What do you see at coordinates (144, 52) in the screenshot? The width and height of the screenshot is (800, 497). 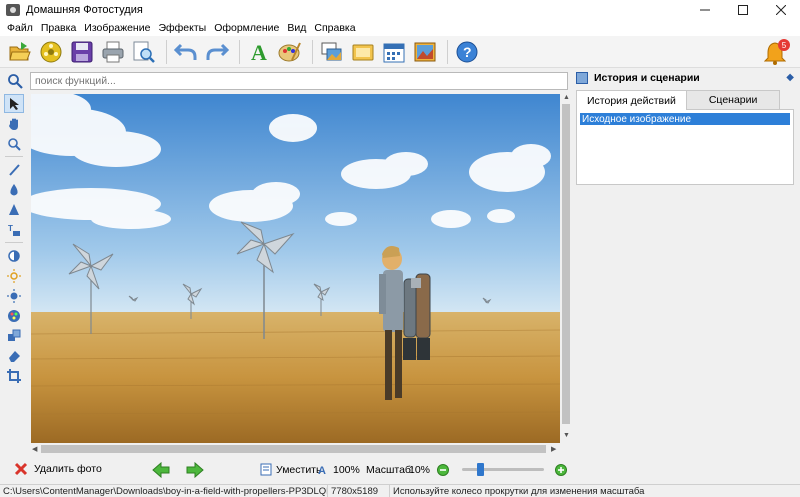 I see `preview-button` at bounding box center [144, 52].